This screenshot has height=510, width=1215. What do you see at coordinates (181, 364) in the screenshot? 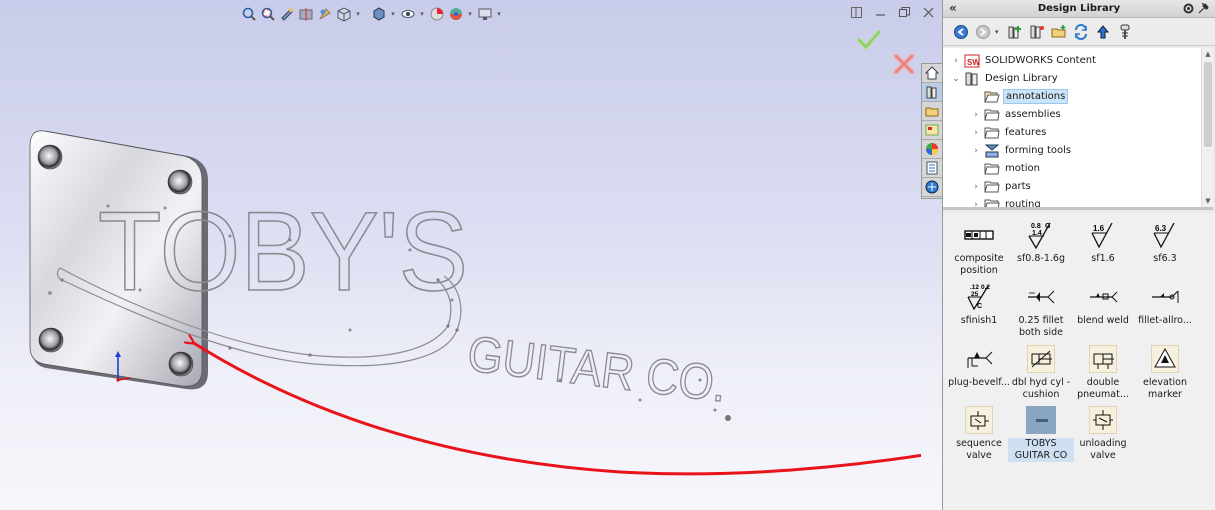
I see `screw-hole` at bounding box center [181, 364].